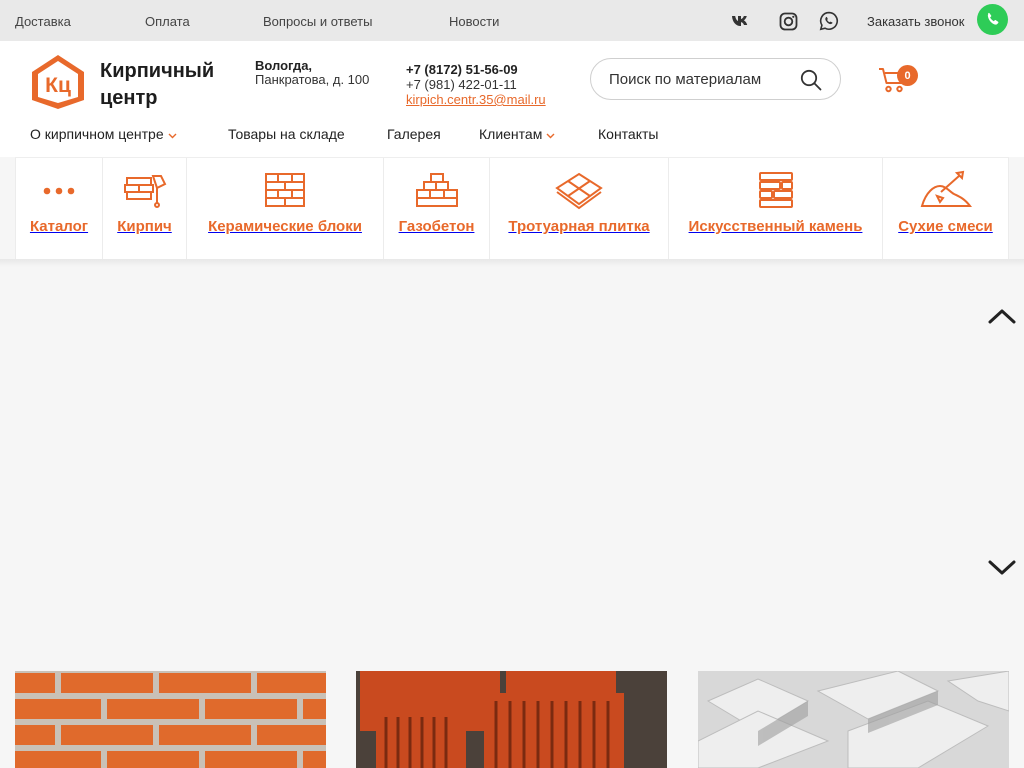 Image resolution: width=1024 pixels, height=768 pixels. What do you see at coordinates (628, 134) in the screenshot?
I see `nav-contacts: Контакты` at bounding box center [628, 134].